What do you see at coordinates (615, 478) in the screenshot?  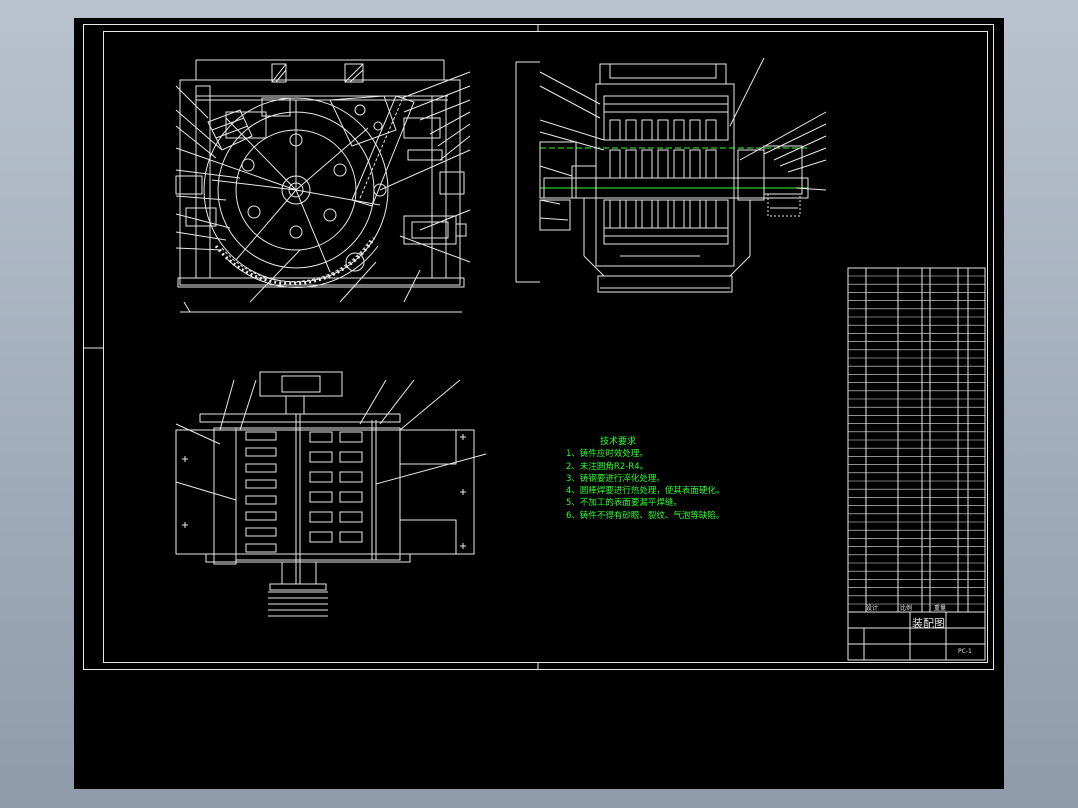 I see `tech-req-item: 3、铸钢要进行淬化处理。` at bounding box center [615, 478].